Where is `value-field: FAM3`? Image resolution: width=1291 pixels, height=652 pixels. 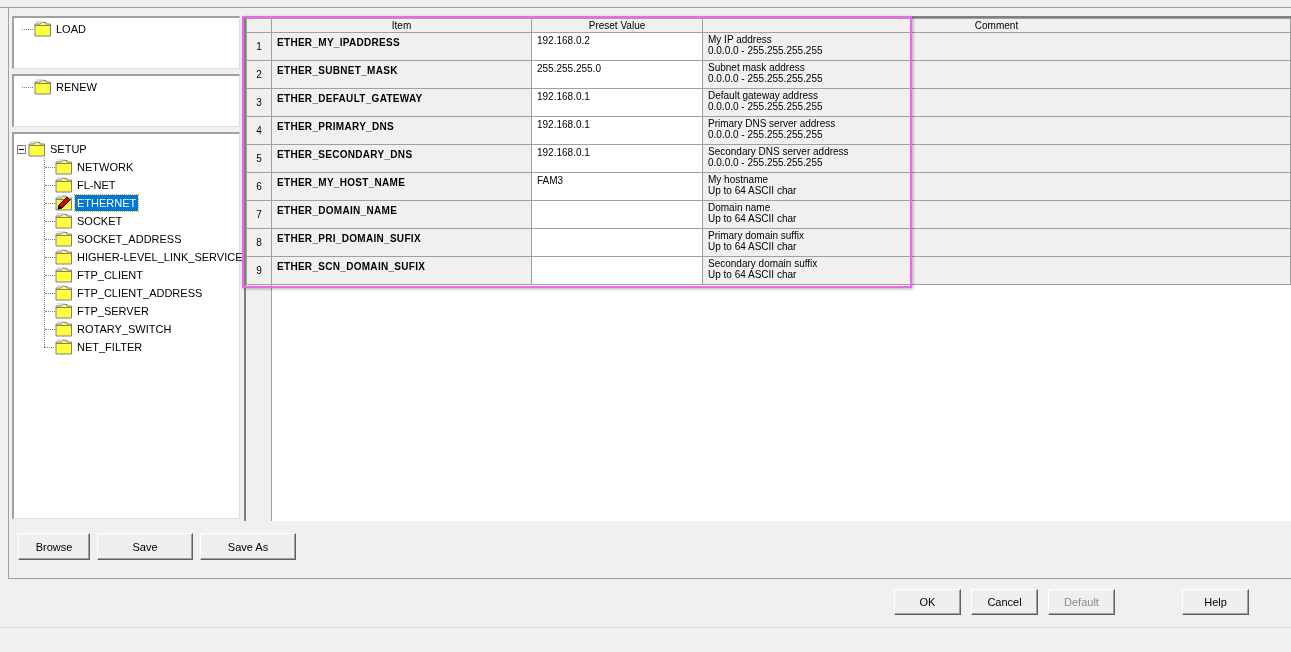
value-field: FAM3 is located at coordinates (617, 186).